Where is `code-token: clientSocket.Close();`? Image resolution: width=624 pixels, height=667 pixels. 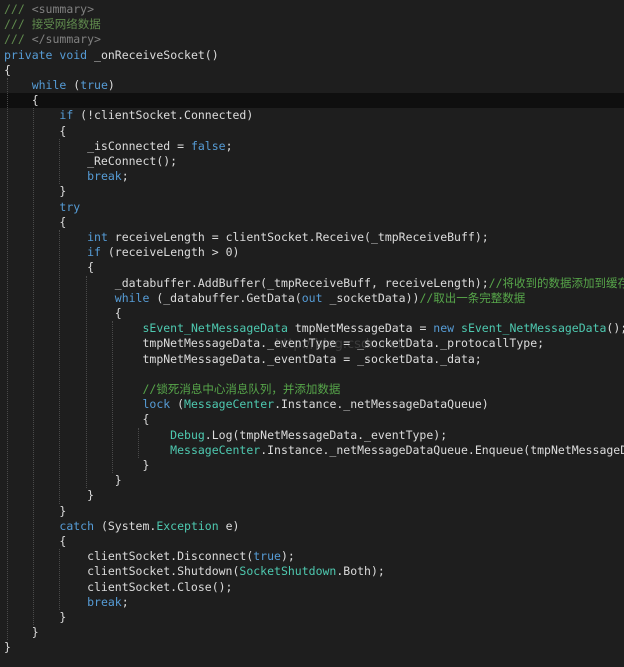
code-token: clientSocket.Close(); is located at coordinates (118, 586).